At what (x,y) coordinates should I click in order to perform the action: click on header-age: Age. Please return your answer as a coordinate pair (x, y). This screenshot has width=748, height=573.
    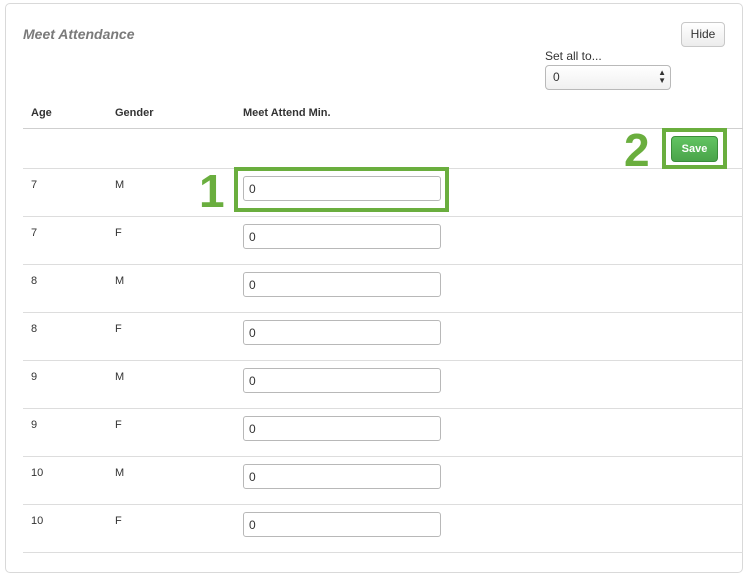
    Looking at the image, I should click on (41, 113).